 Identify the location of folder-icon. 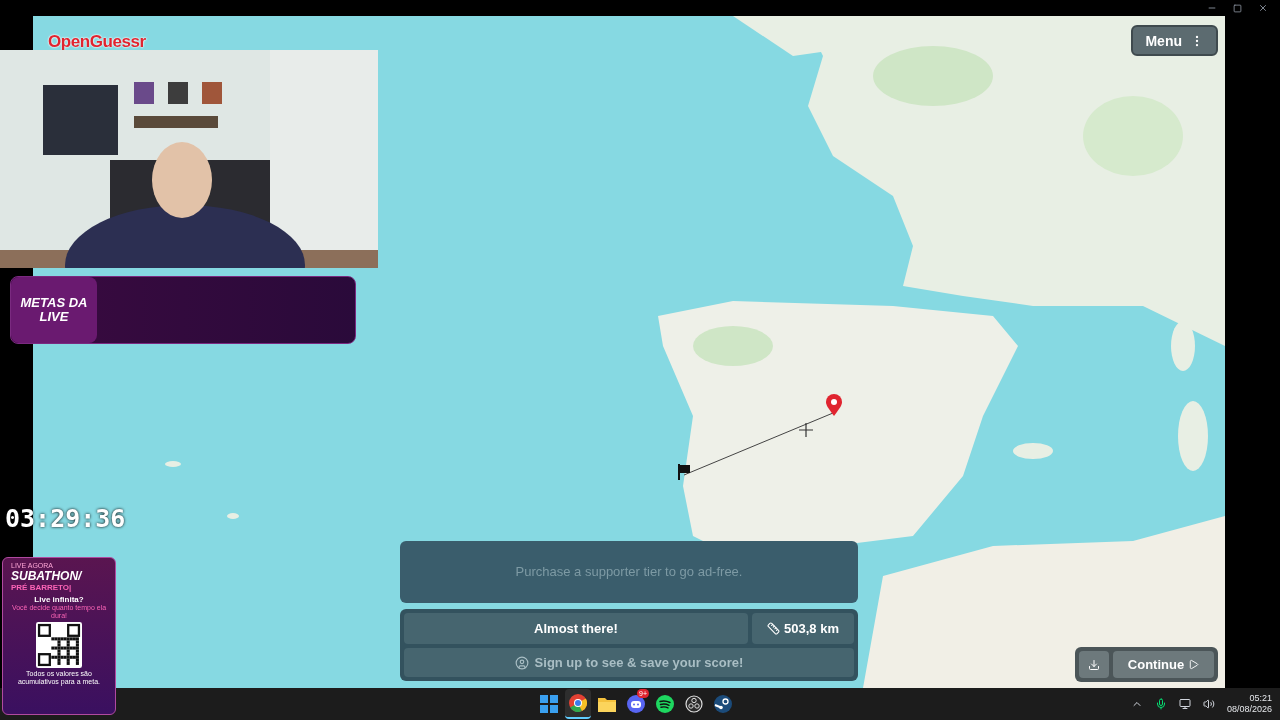
(607, 704).